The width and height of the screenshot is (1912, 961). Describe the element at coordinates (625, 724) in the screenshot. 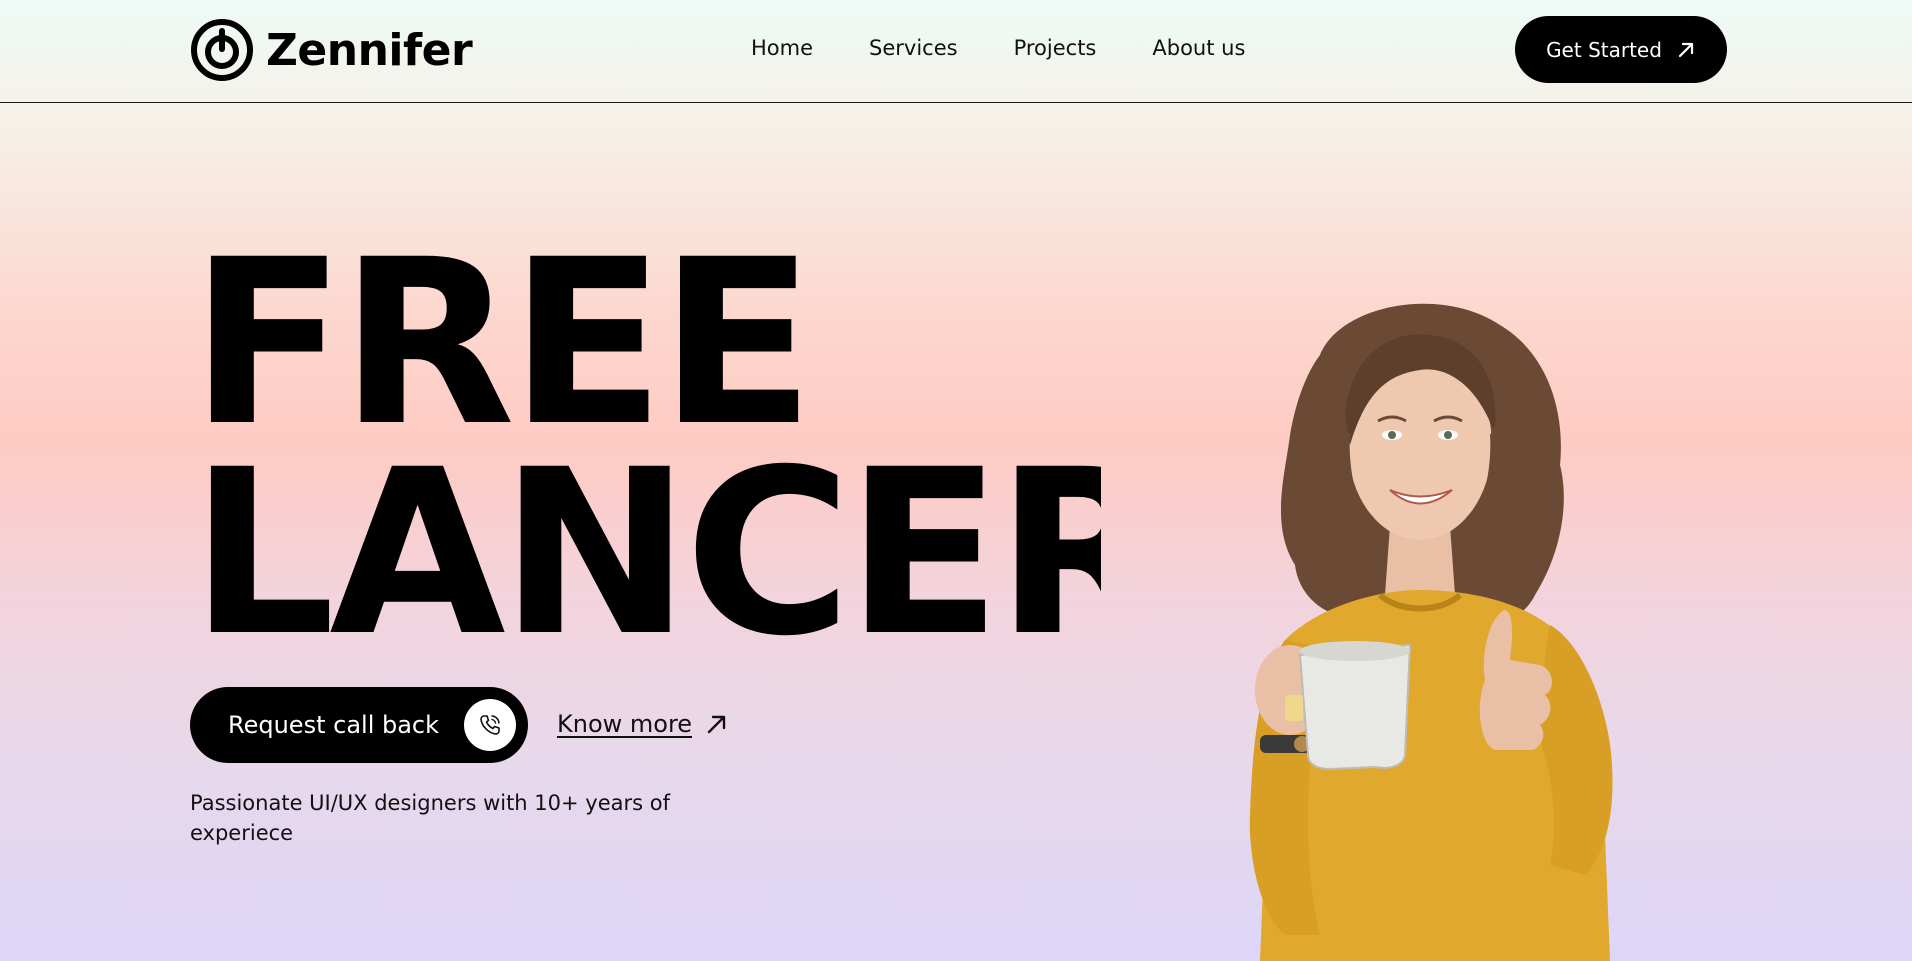

I see `know-more-label: Know more` at that location.